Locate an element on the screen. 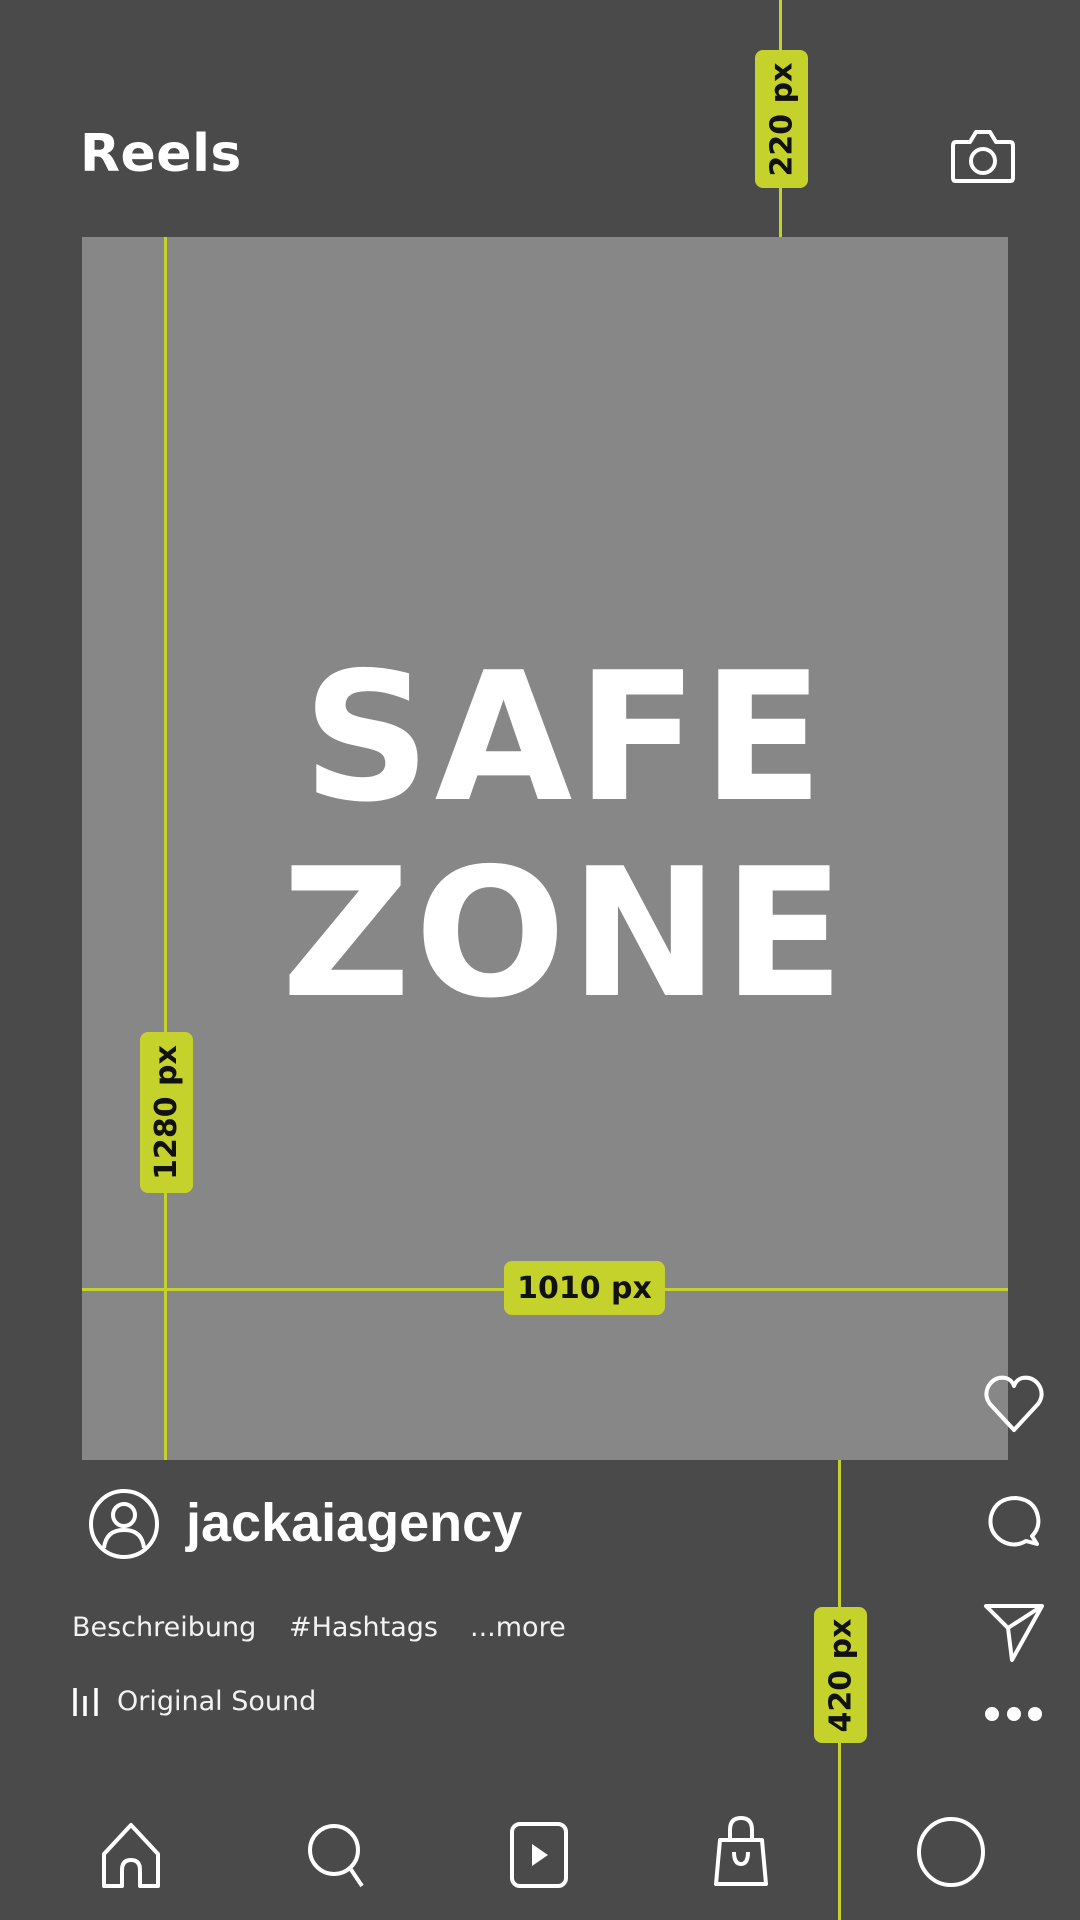  heart-icon is located at coordinates (1014, 1404).